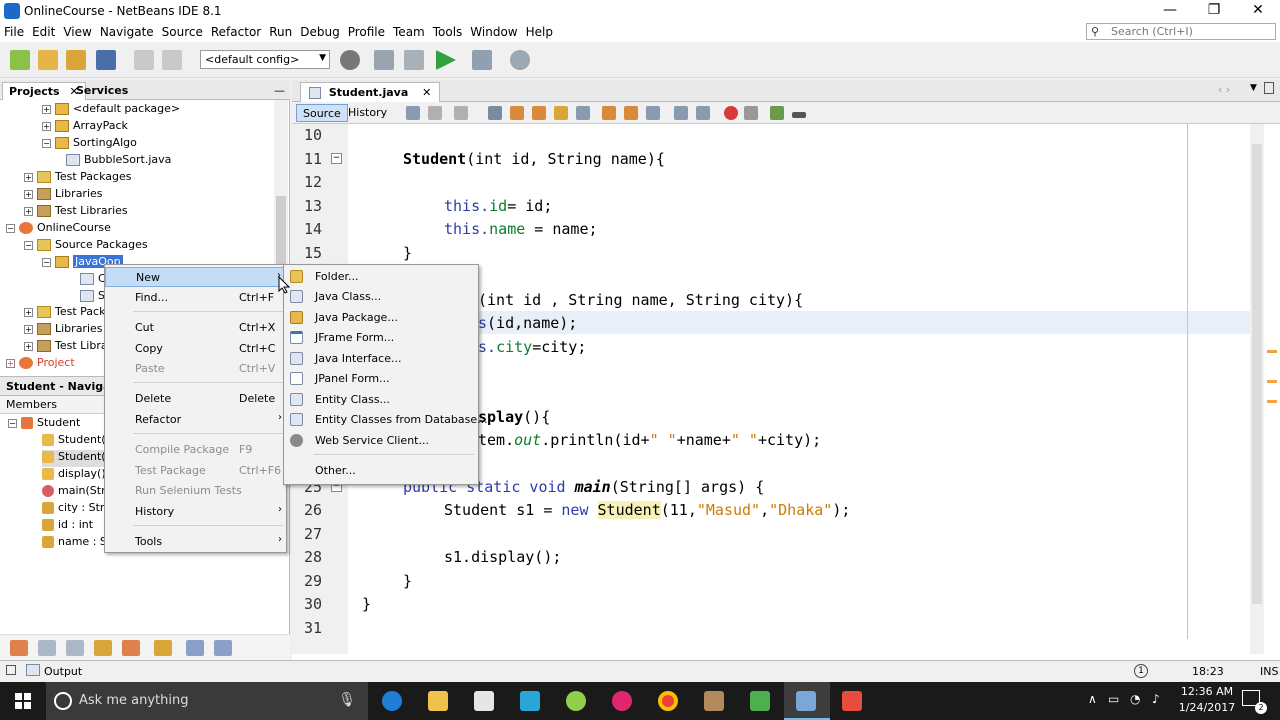 This screenshot has height=720, width=1280. What do you see at coordinates (561, 113) in the screenshot?
I see `toggle-highlight-icon` at bounding box center [561, 113].